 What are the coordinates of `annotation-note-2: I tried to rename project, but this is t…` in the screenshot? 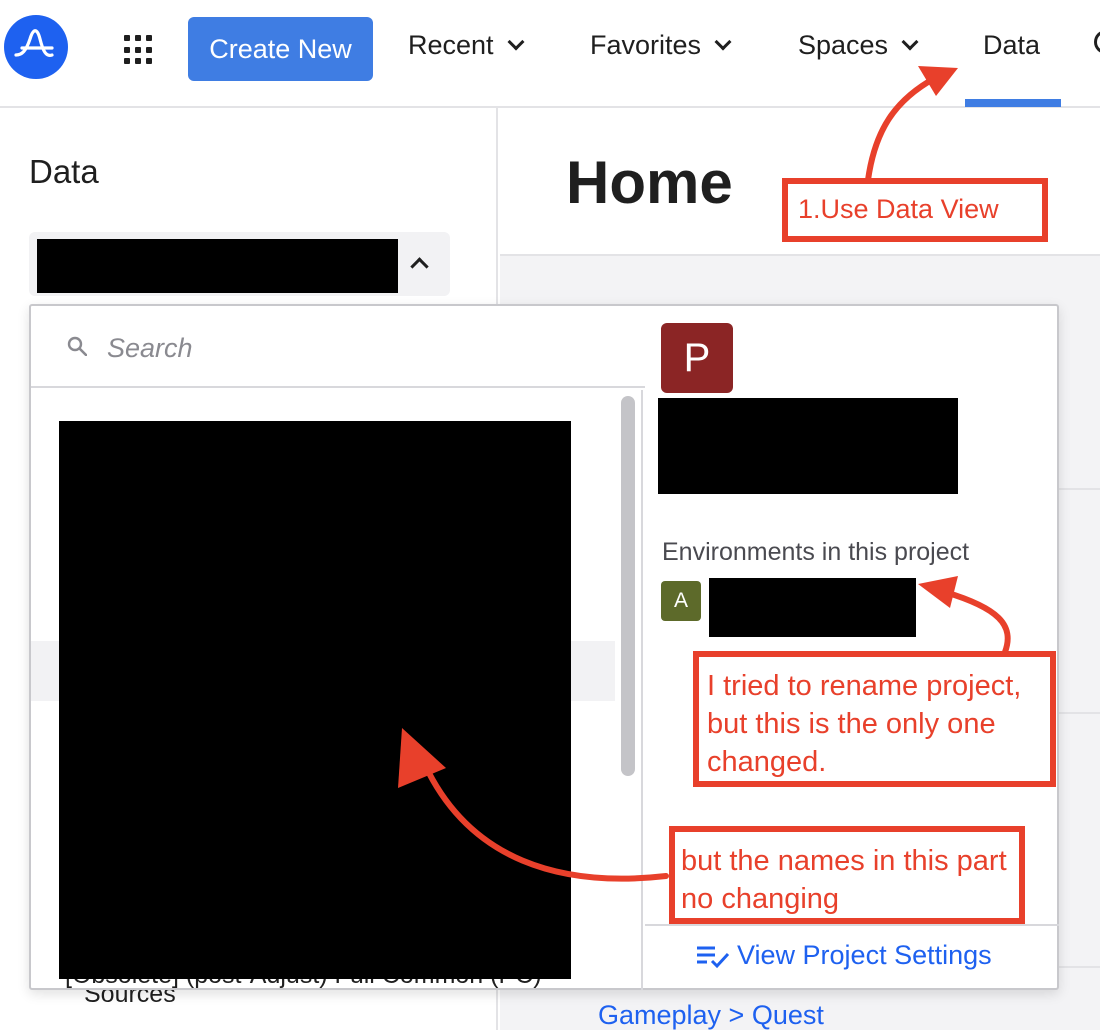 It's located at (874, 719).